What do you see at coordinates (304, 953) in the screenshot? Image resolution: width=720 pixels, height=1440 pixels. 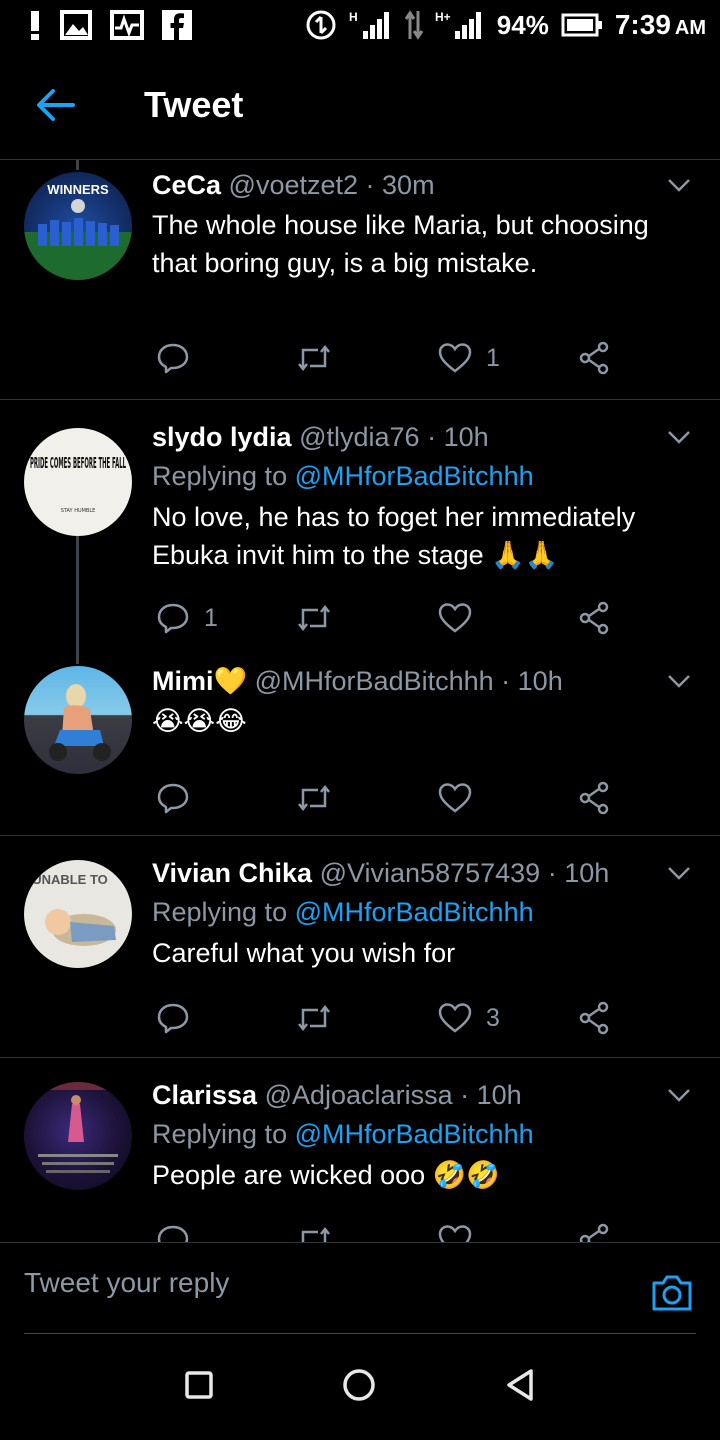 I see `tweet-text: Careful what you wish for` at bounding box center [304, 953].